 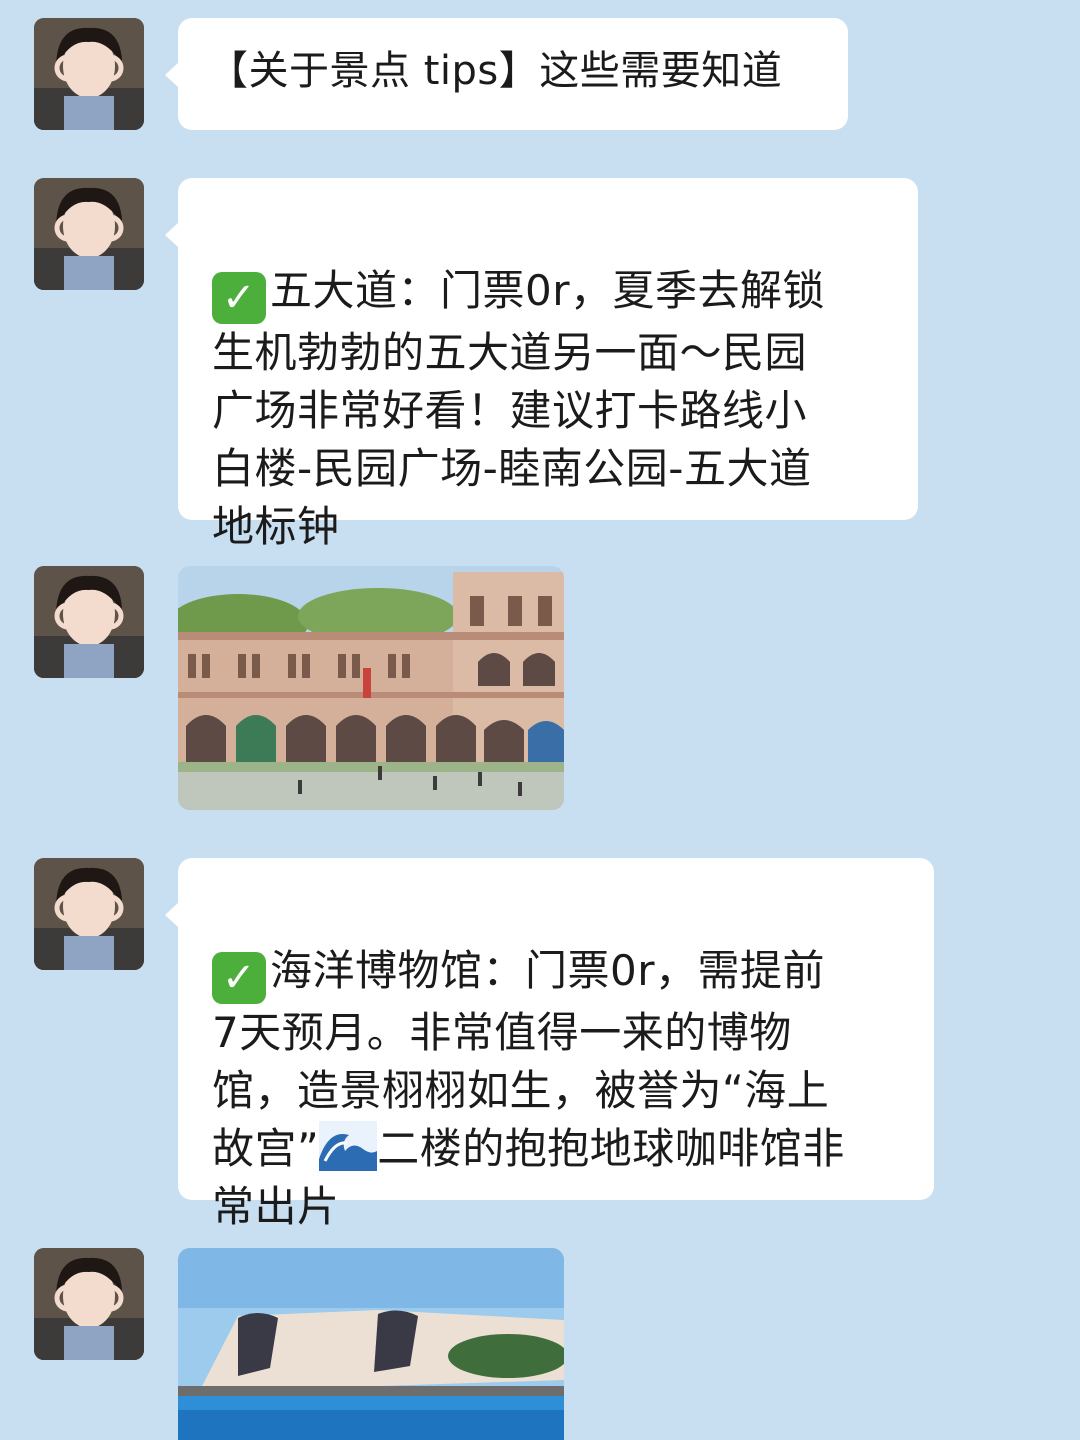 I want to click on ocean-wave-icon, so click(x=348, y=1146).